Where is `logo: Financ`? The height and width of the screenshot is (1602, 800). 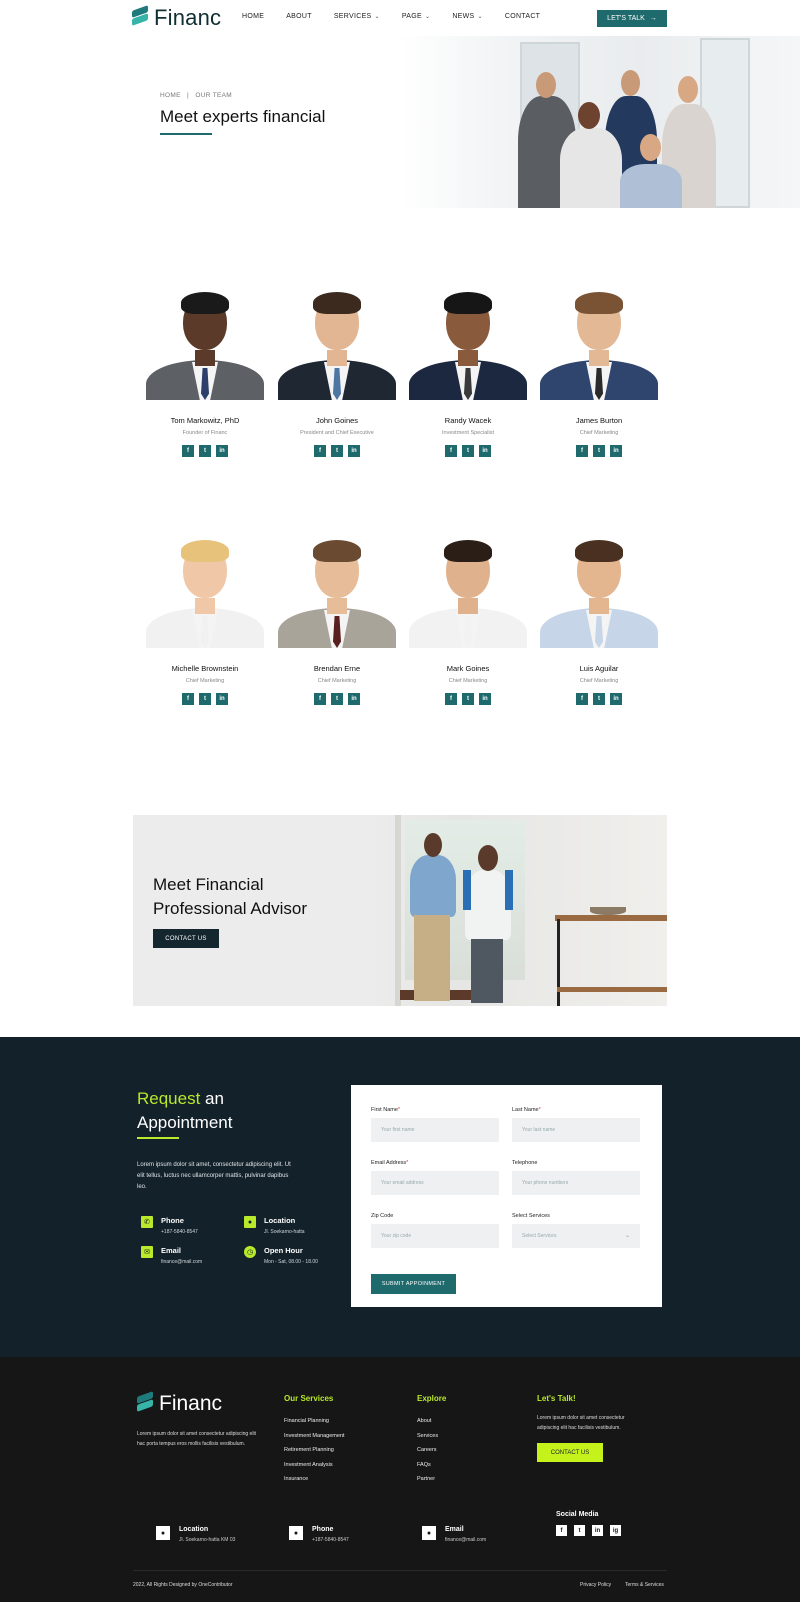 logo: Financ is located at coordinates (176, 18).